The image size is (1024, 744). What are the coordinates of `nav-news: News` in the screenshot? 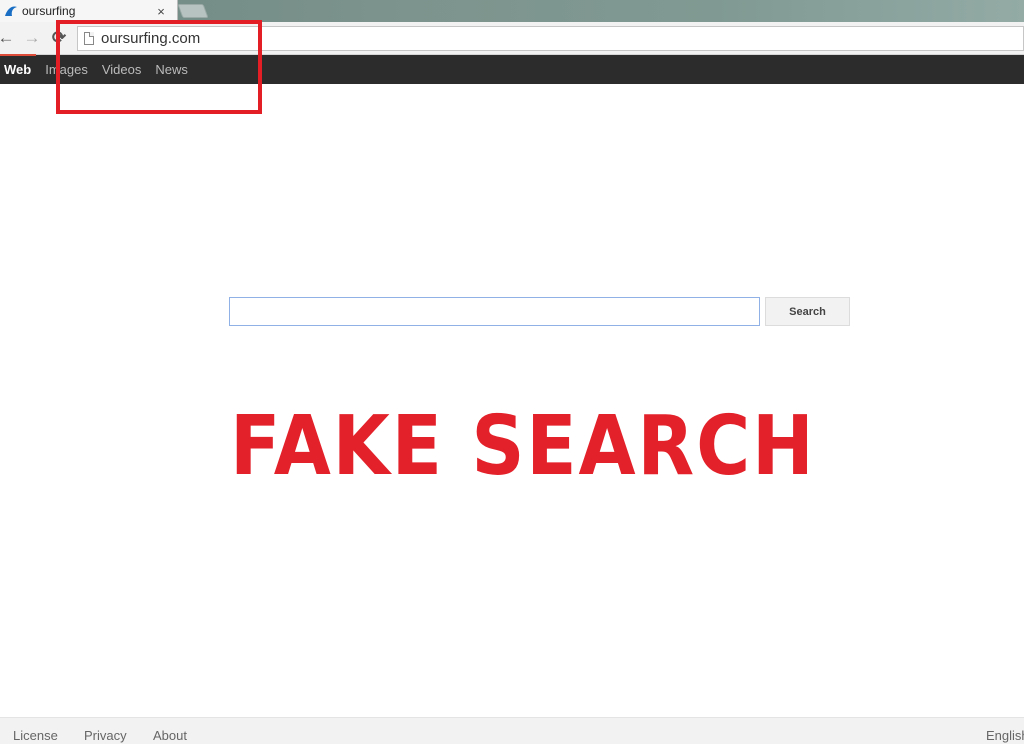 It's located at (171, 69).